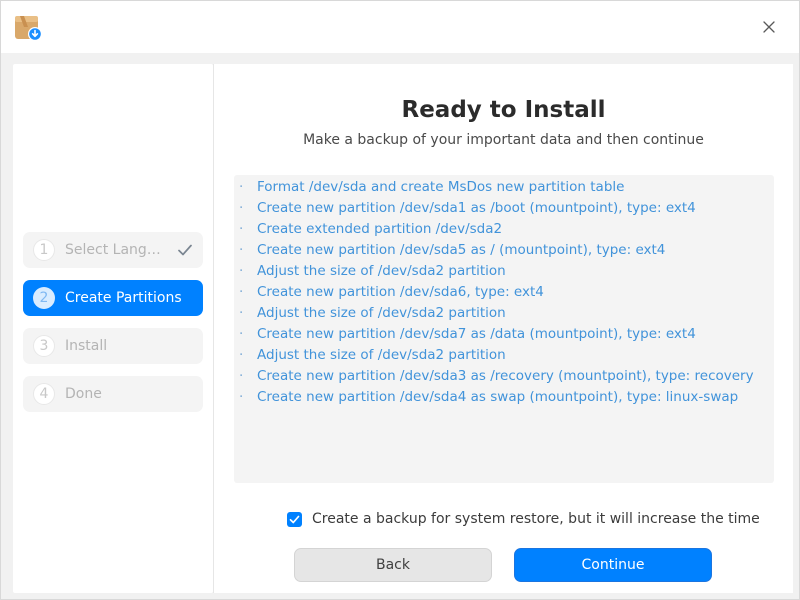 This screenshot has height=600, width=800. I want to click on step-number: 1, so click(44, 250).